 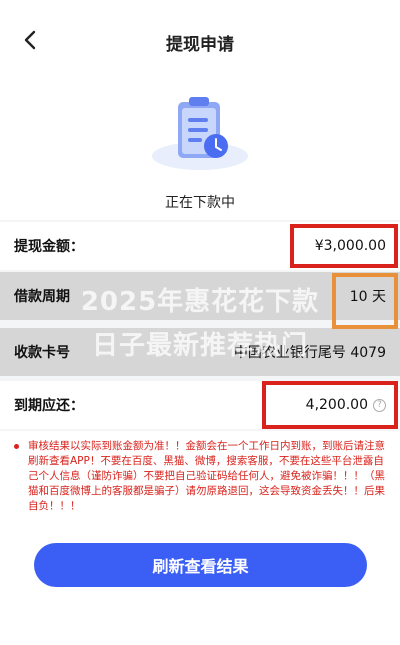 I want to click on page-title: 提现申请, so click(x=200, y=44).